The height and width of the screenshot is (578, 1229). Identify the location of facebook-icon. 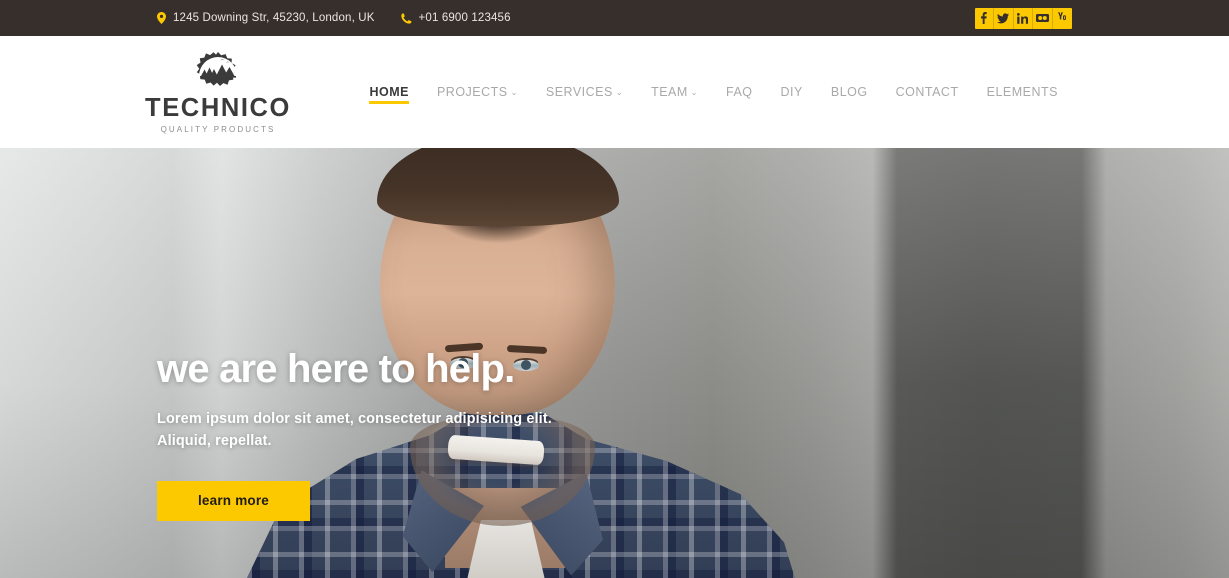
(984, 18).